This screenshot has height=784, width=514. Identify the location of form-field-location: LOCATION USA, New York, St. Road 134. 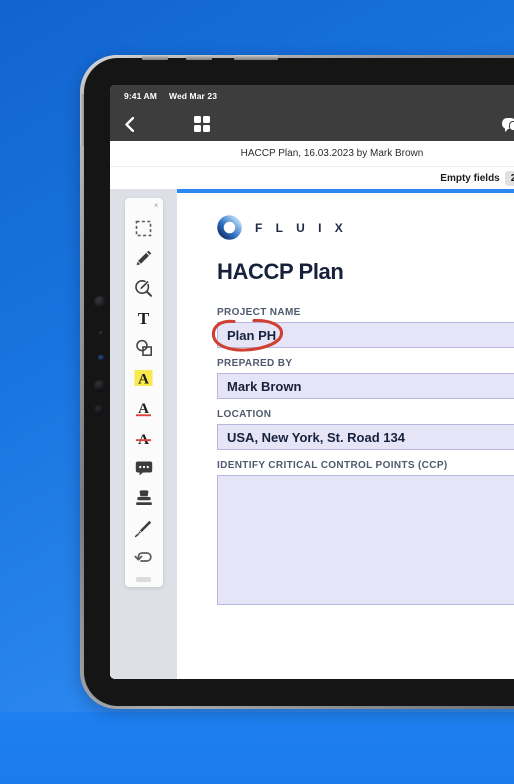
(365, 429).